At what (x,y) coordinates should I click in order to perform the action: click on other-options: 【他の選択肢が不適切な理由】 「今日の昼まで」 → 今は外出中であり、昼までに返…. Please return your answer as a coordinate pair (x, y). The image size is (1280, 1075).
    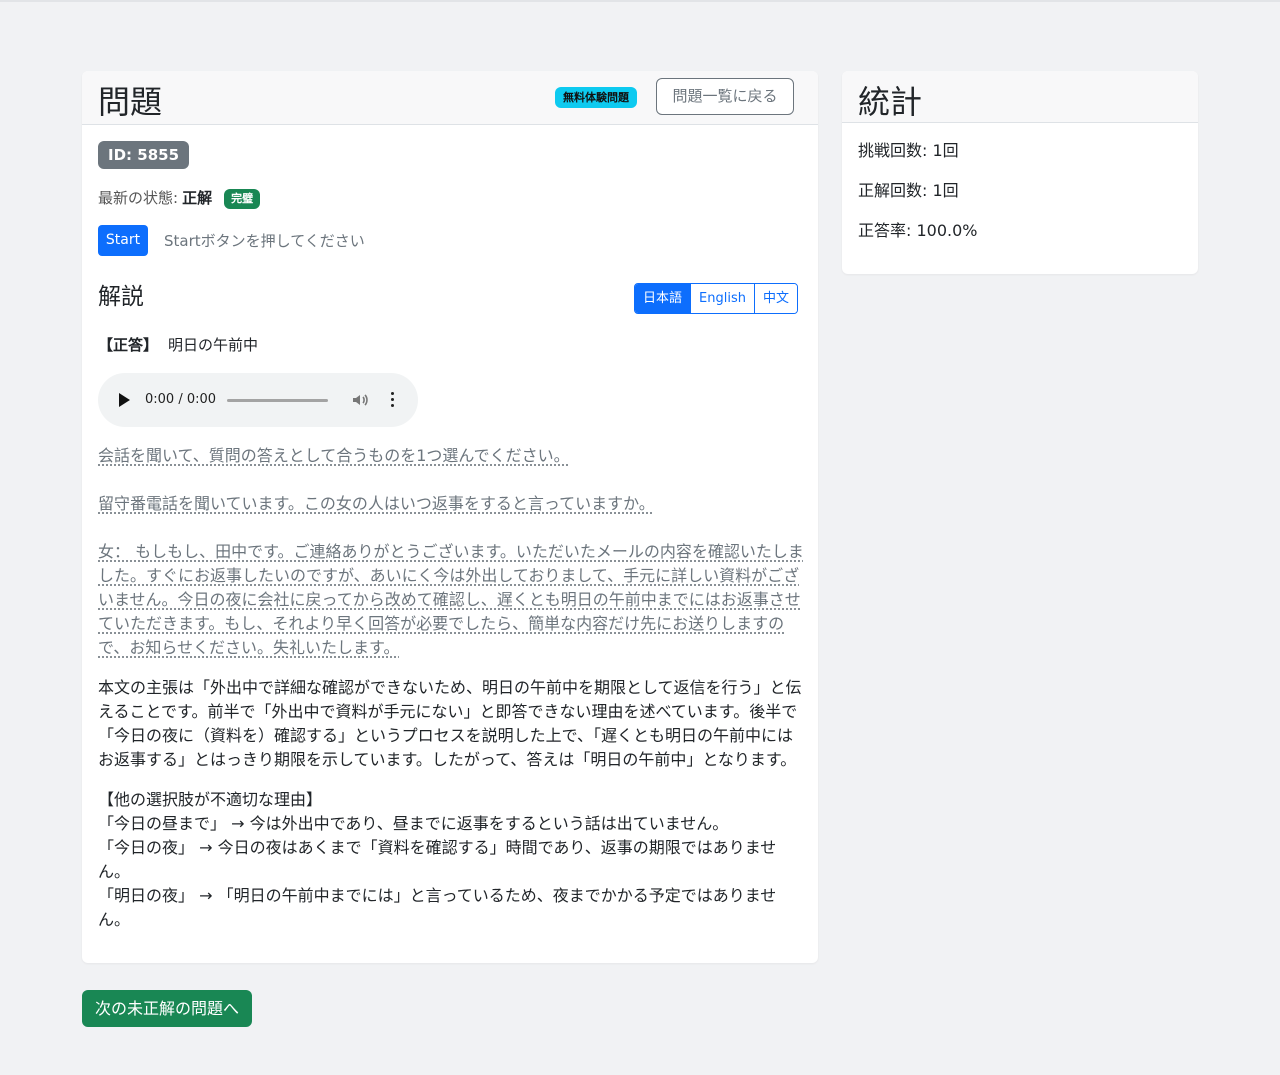
    Looking at the image, I should click on (451, 860).